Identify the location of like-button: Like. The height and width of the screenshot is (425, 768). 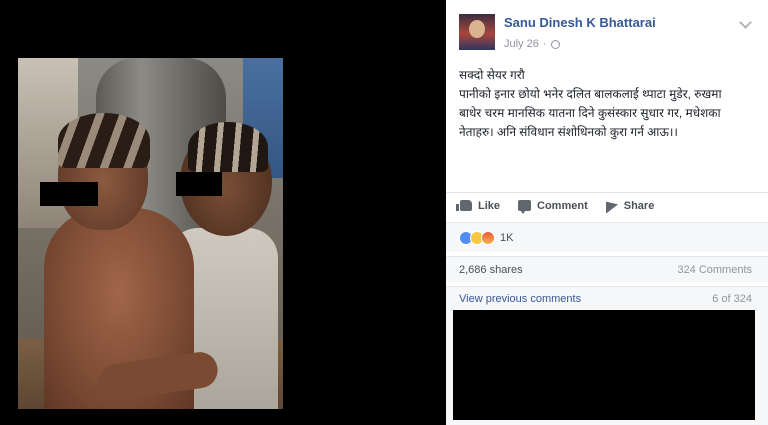
(478, 205).